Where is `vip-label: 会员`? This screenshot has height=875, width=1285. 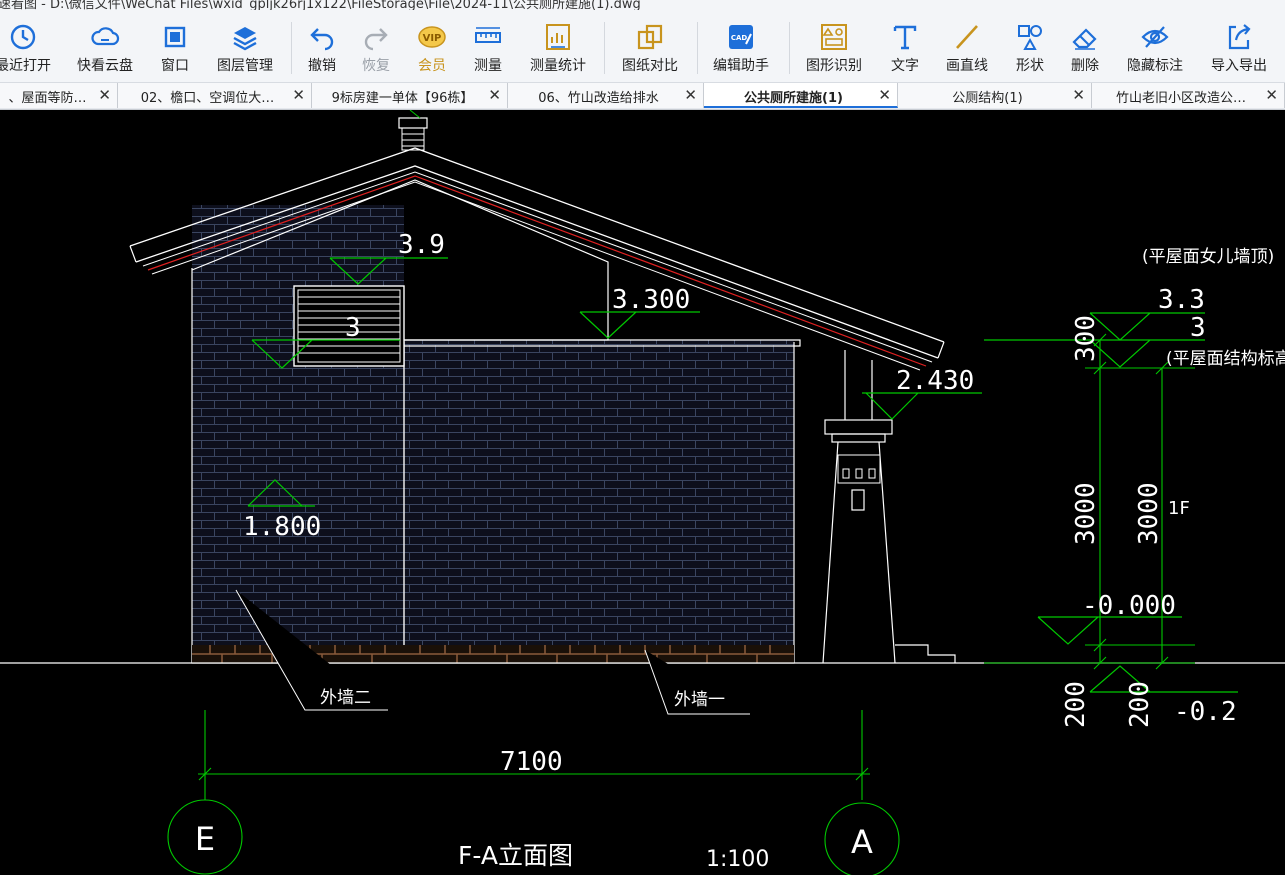
vip-label: 会员 is located at coordinates (432, 66).